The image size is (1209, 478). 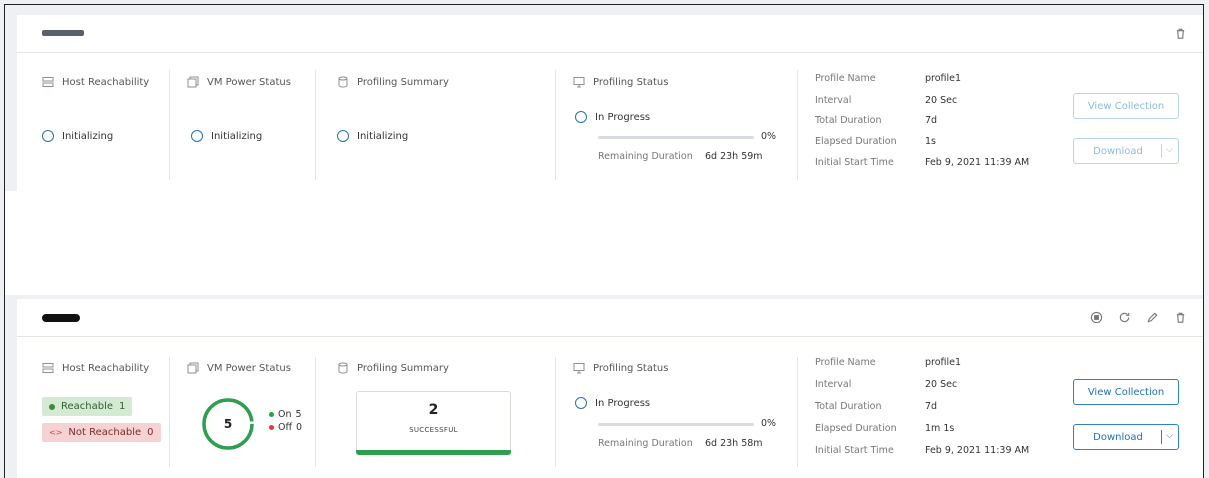 I want to click on not-reachable-badge: <> Not Reachable 0, so click(x=101, y=432).